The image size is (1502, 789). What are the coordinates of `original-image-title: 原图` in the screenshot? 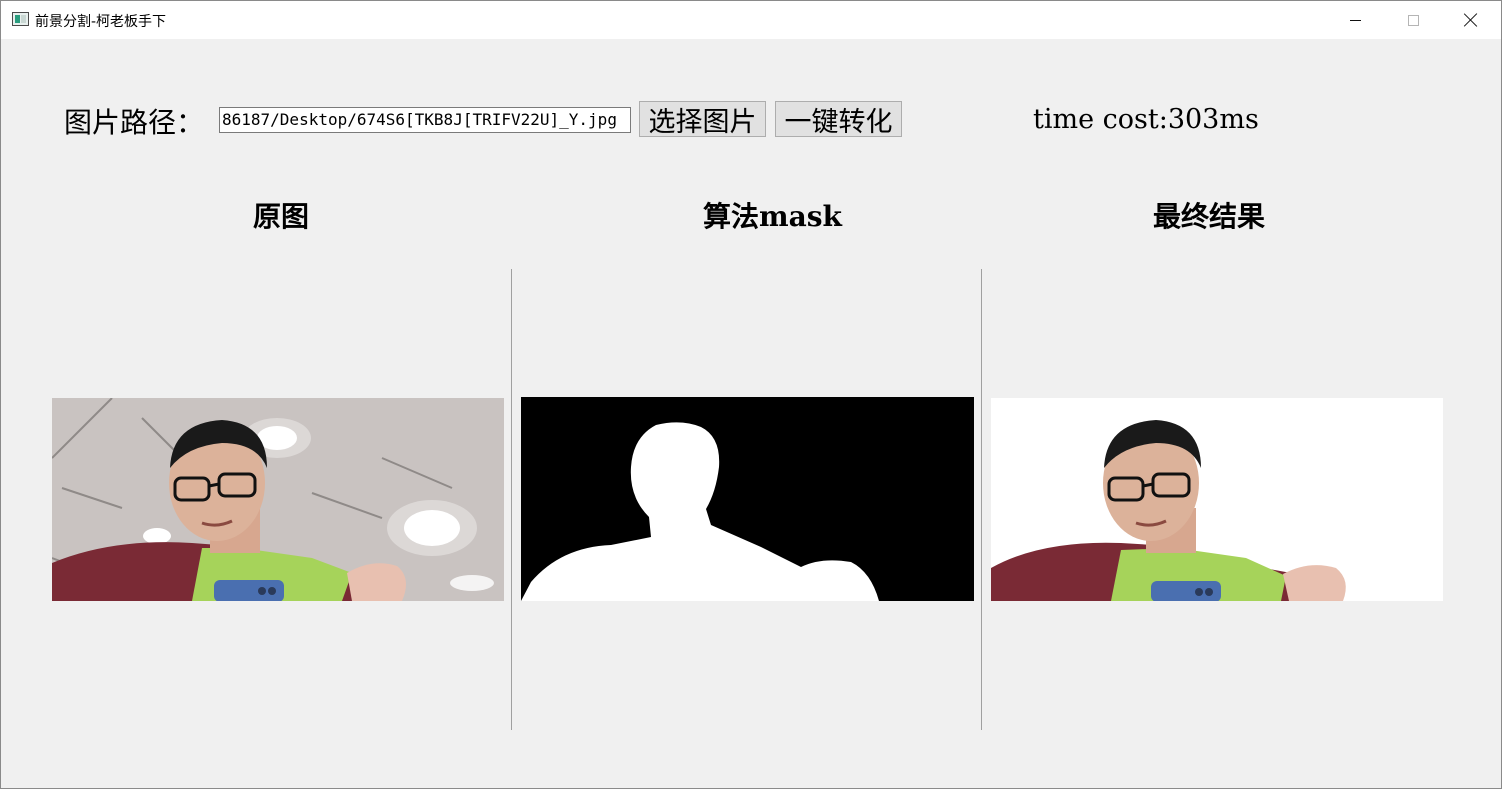 It's located at (281, 216).